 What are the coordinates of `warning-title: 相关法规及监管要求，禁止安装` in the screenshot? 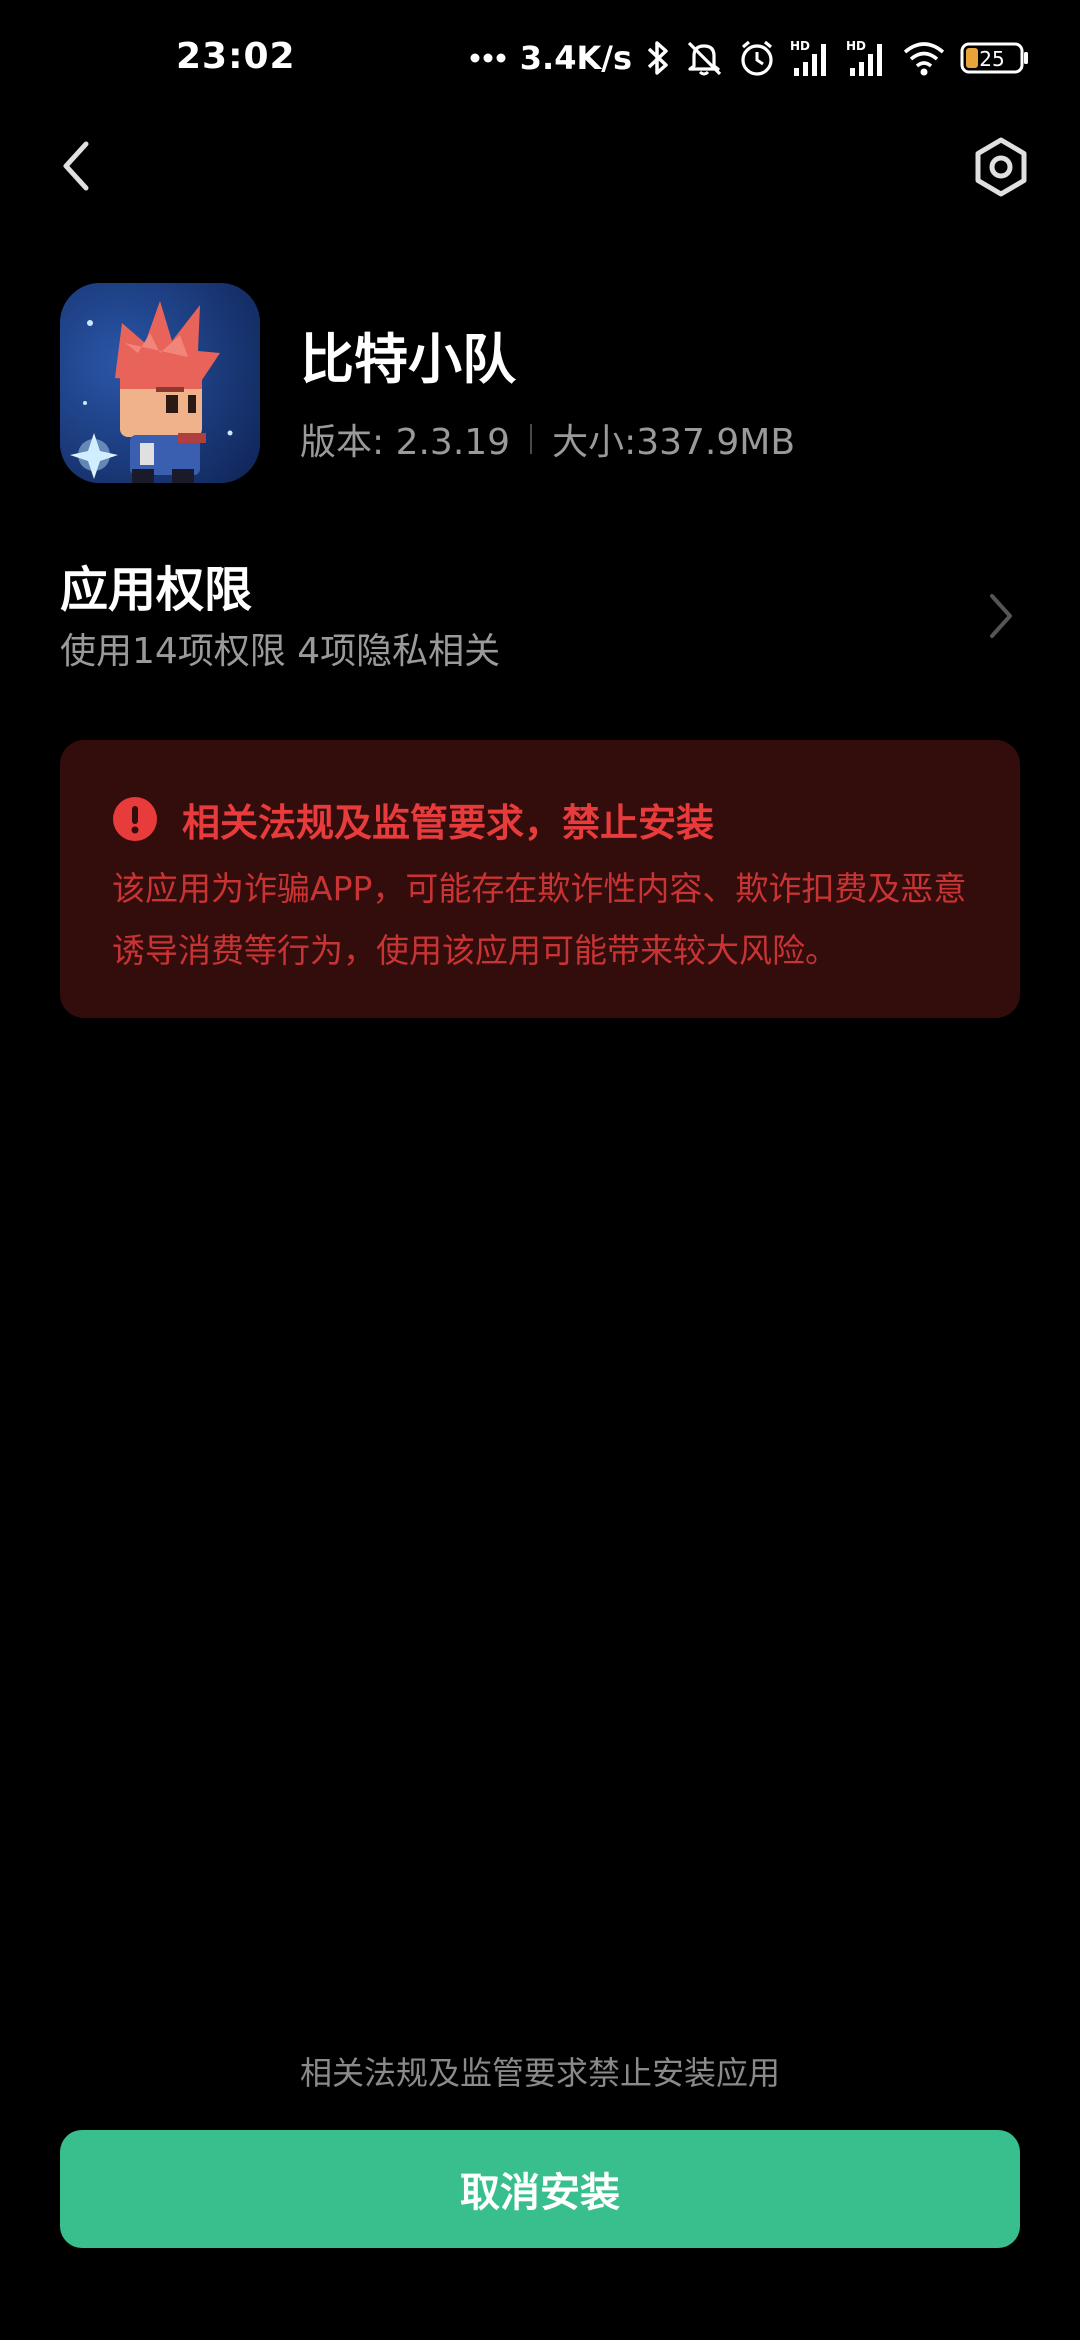 It's located at (448, 823).